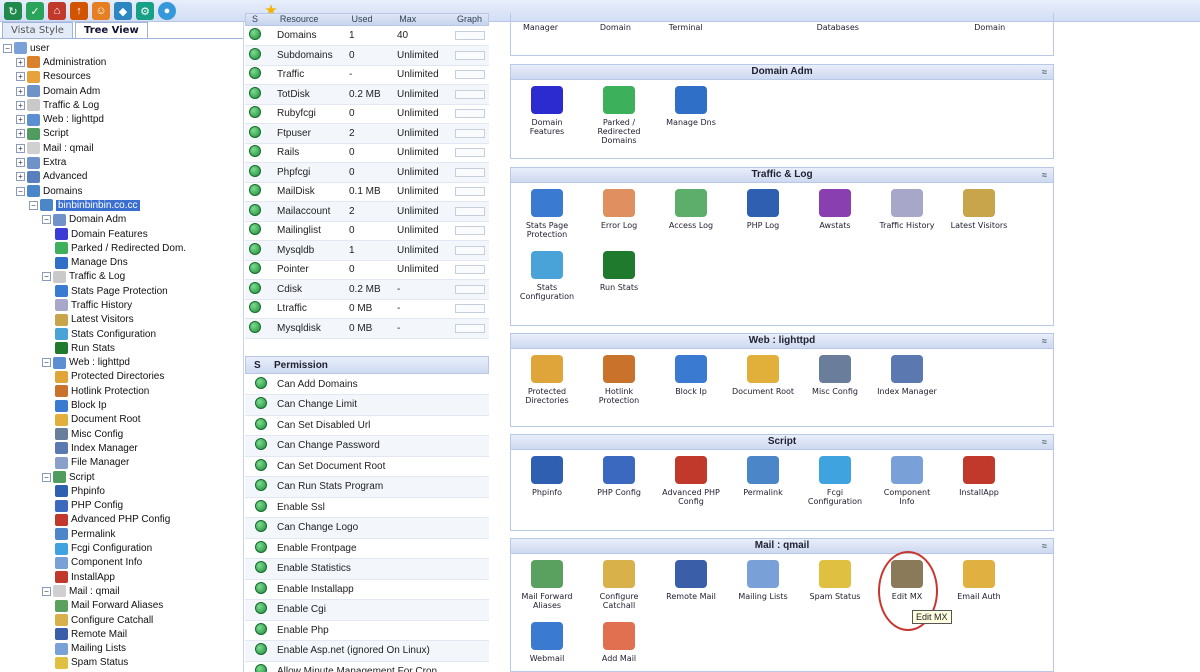 Image resolution: width=1200 pixels, height=672 pixels. Describe the element at coordinates (121, 520) in the screenshot. I see `tree-item: Advanced PHP Config` at that location.